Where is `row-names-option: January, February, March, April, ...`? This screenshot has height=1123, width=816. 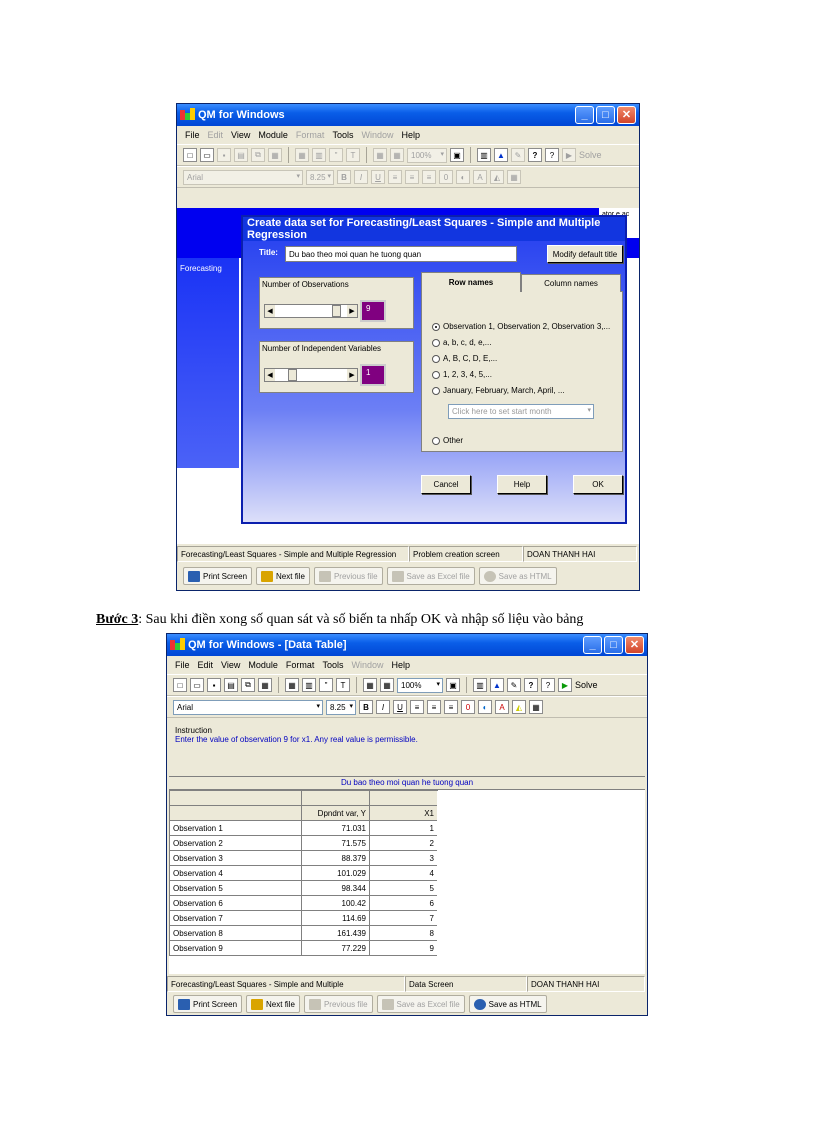 row-names-option: January, February, March, April, ... is located at coordinates (498, 390).